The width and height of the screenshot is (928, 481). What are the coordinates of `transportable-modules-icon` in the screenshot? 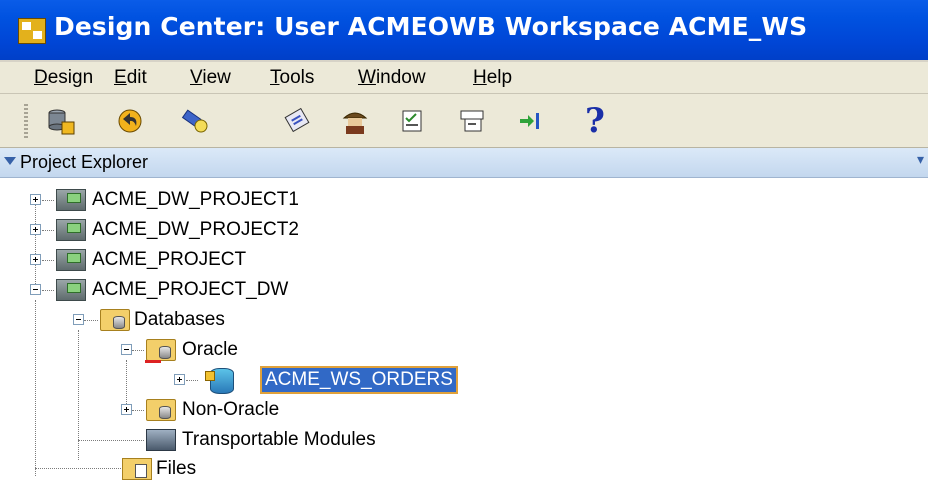 It's located at (161, 440).